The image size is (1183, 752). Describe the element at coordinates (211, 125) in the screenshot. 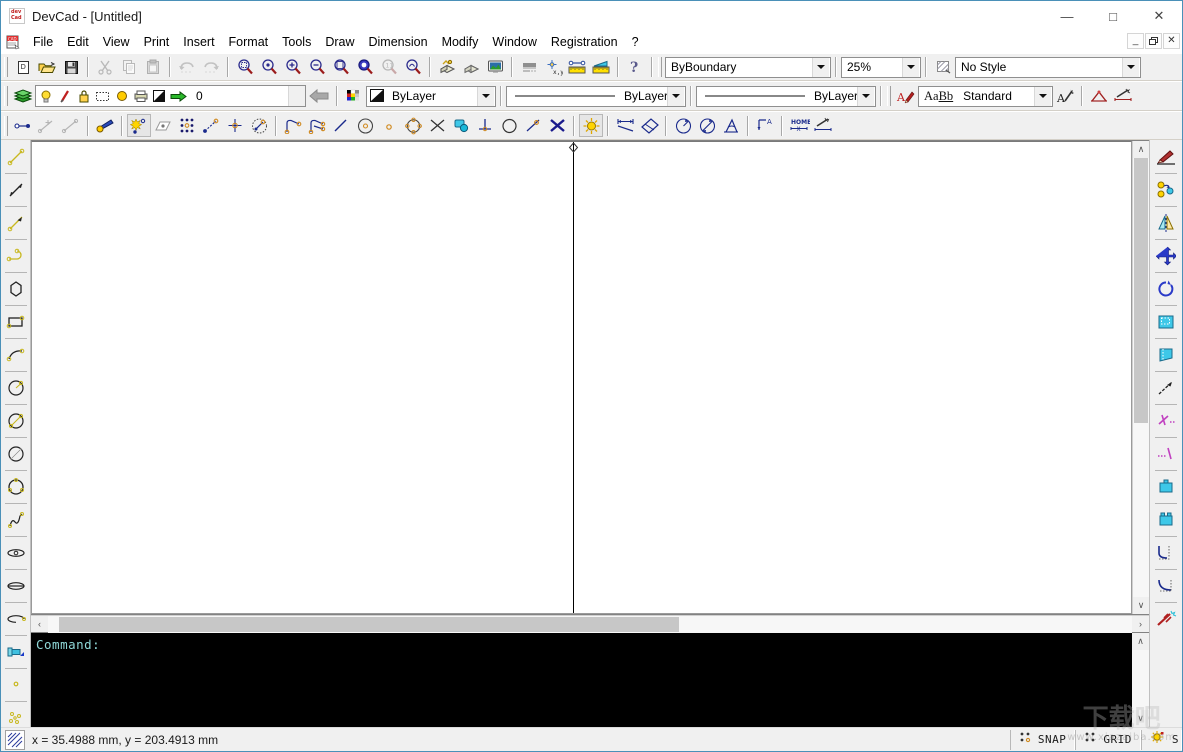

I see `point-node-icon` at that location.